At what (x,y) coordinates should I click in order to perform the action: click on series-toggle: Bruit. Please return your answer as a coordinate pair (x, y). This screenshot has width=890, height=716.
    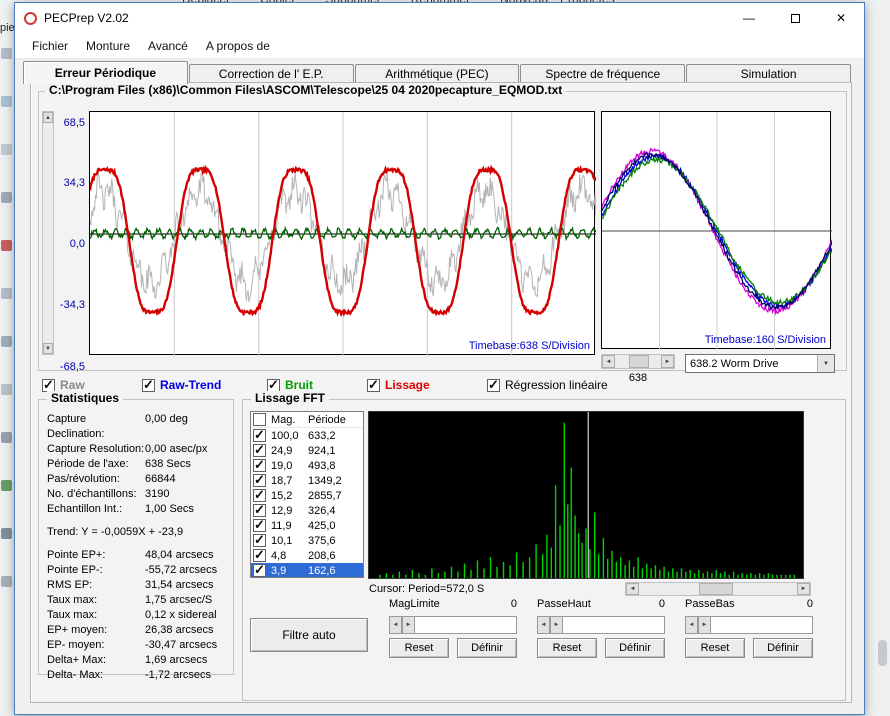
    Looking at the image, I should click on (317, 385).